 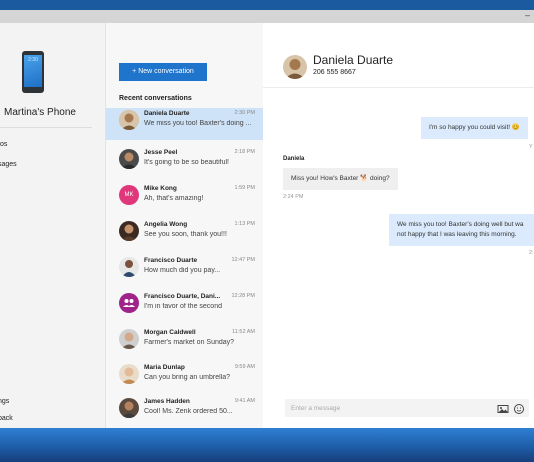 What do you see at coordinates (383, 408) in the screenshot?
I see `message-input` at bounding box center [383, 408].